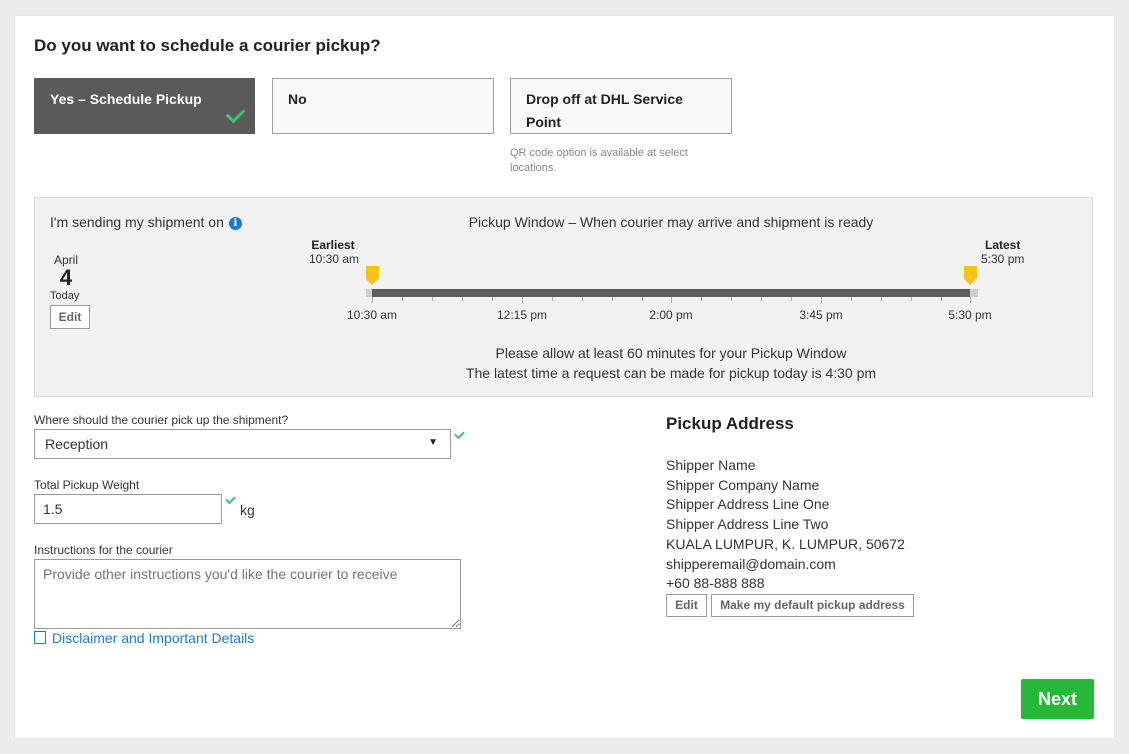  What do you see at coordinates (77, 444) in the screenshot?
I see `location-value: Reception` at bounding box center [77, 444].